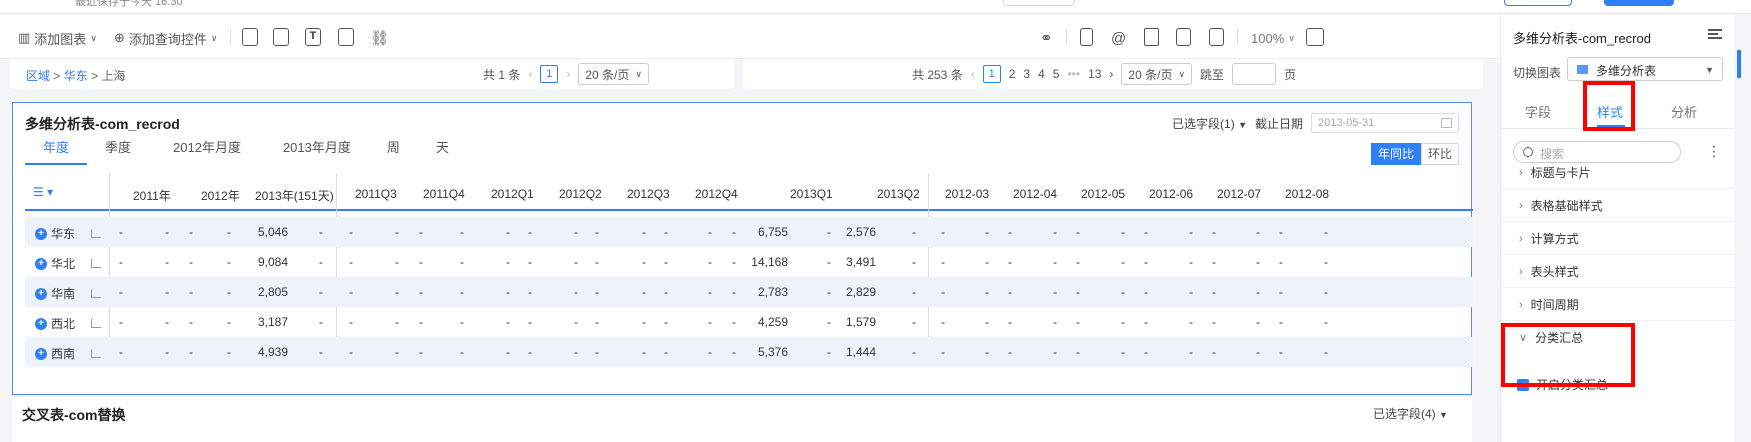 The image size is (1751, 442). Describe the element at coordinates (580, 194) in the screenshot. I see `column-header: 2012Q2` at that location.